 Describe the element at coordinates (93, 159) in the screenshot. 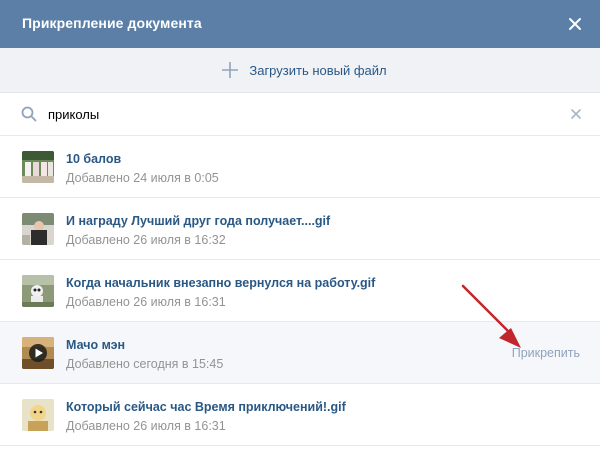

I see `document-title: 10 балов` at that location.